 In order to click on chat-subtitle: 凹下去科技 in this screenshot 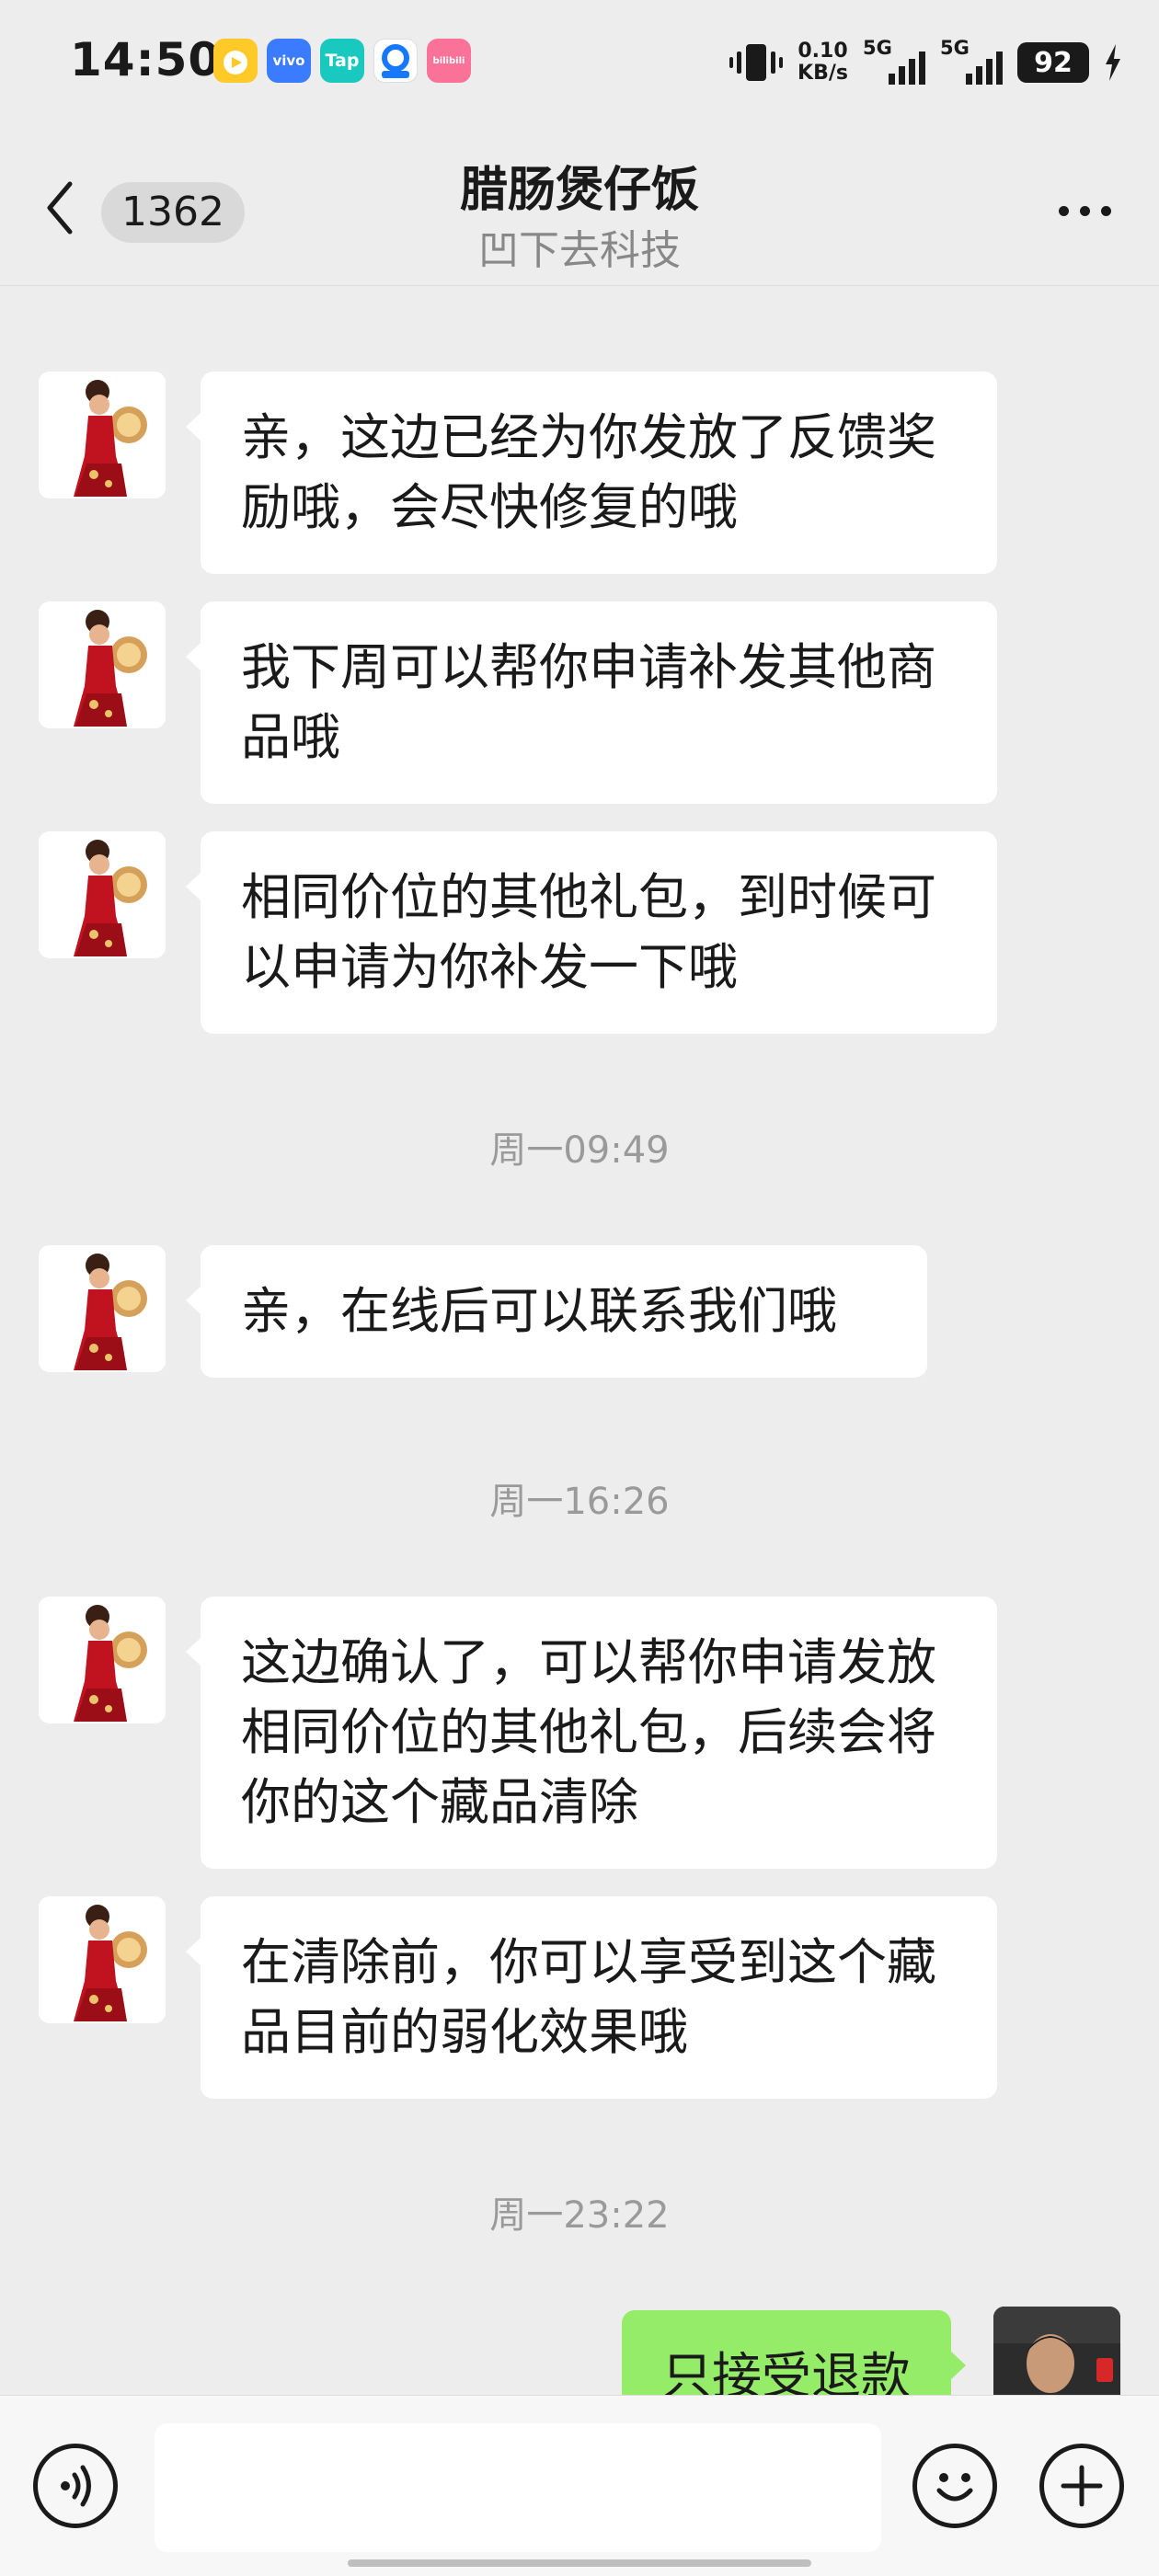, I will do `click(579, 250)`.